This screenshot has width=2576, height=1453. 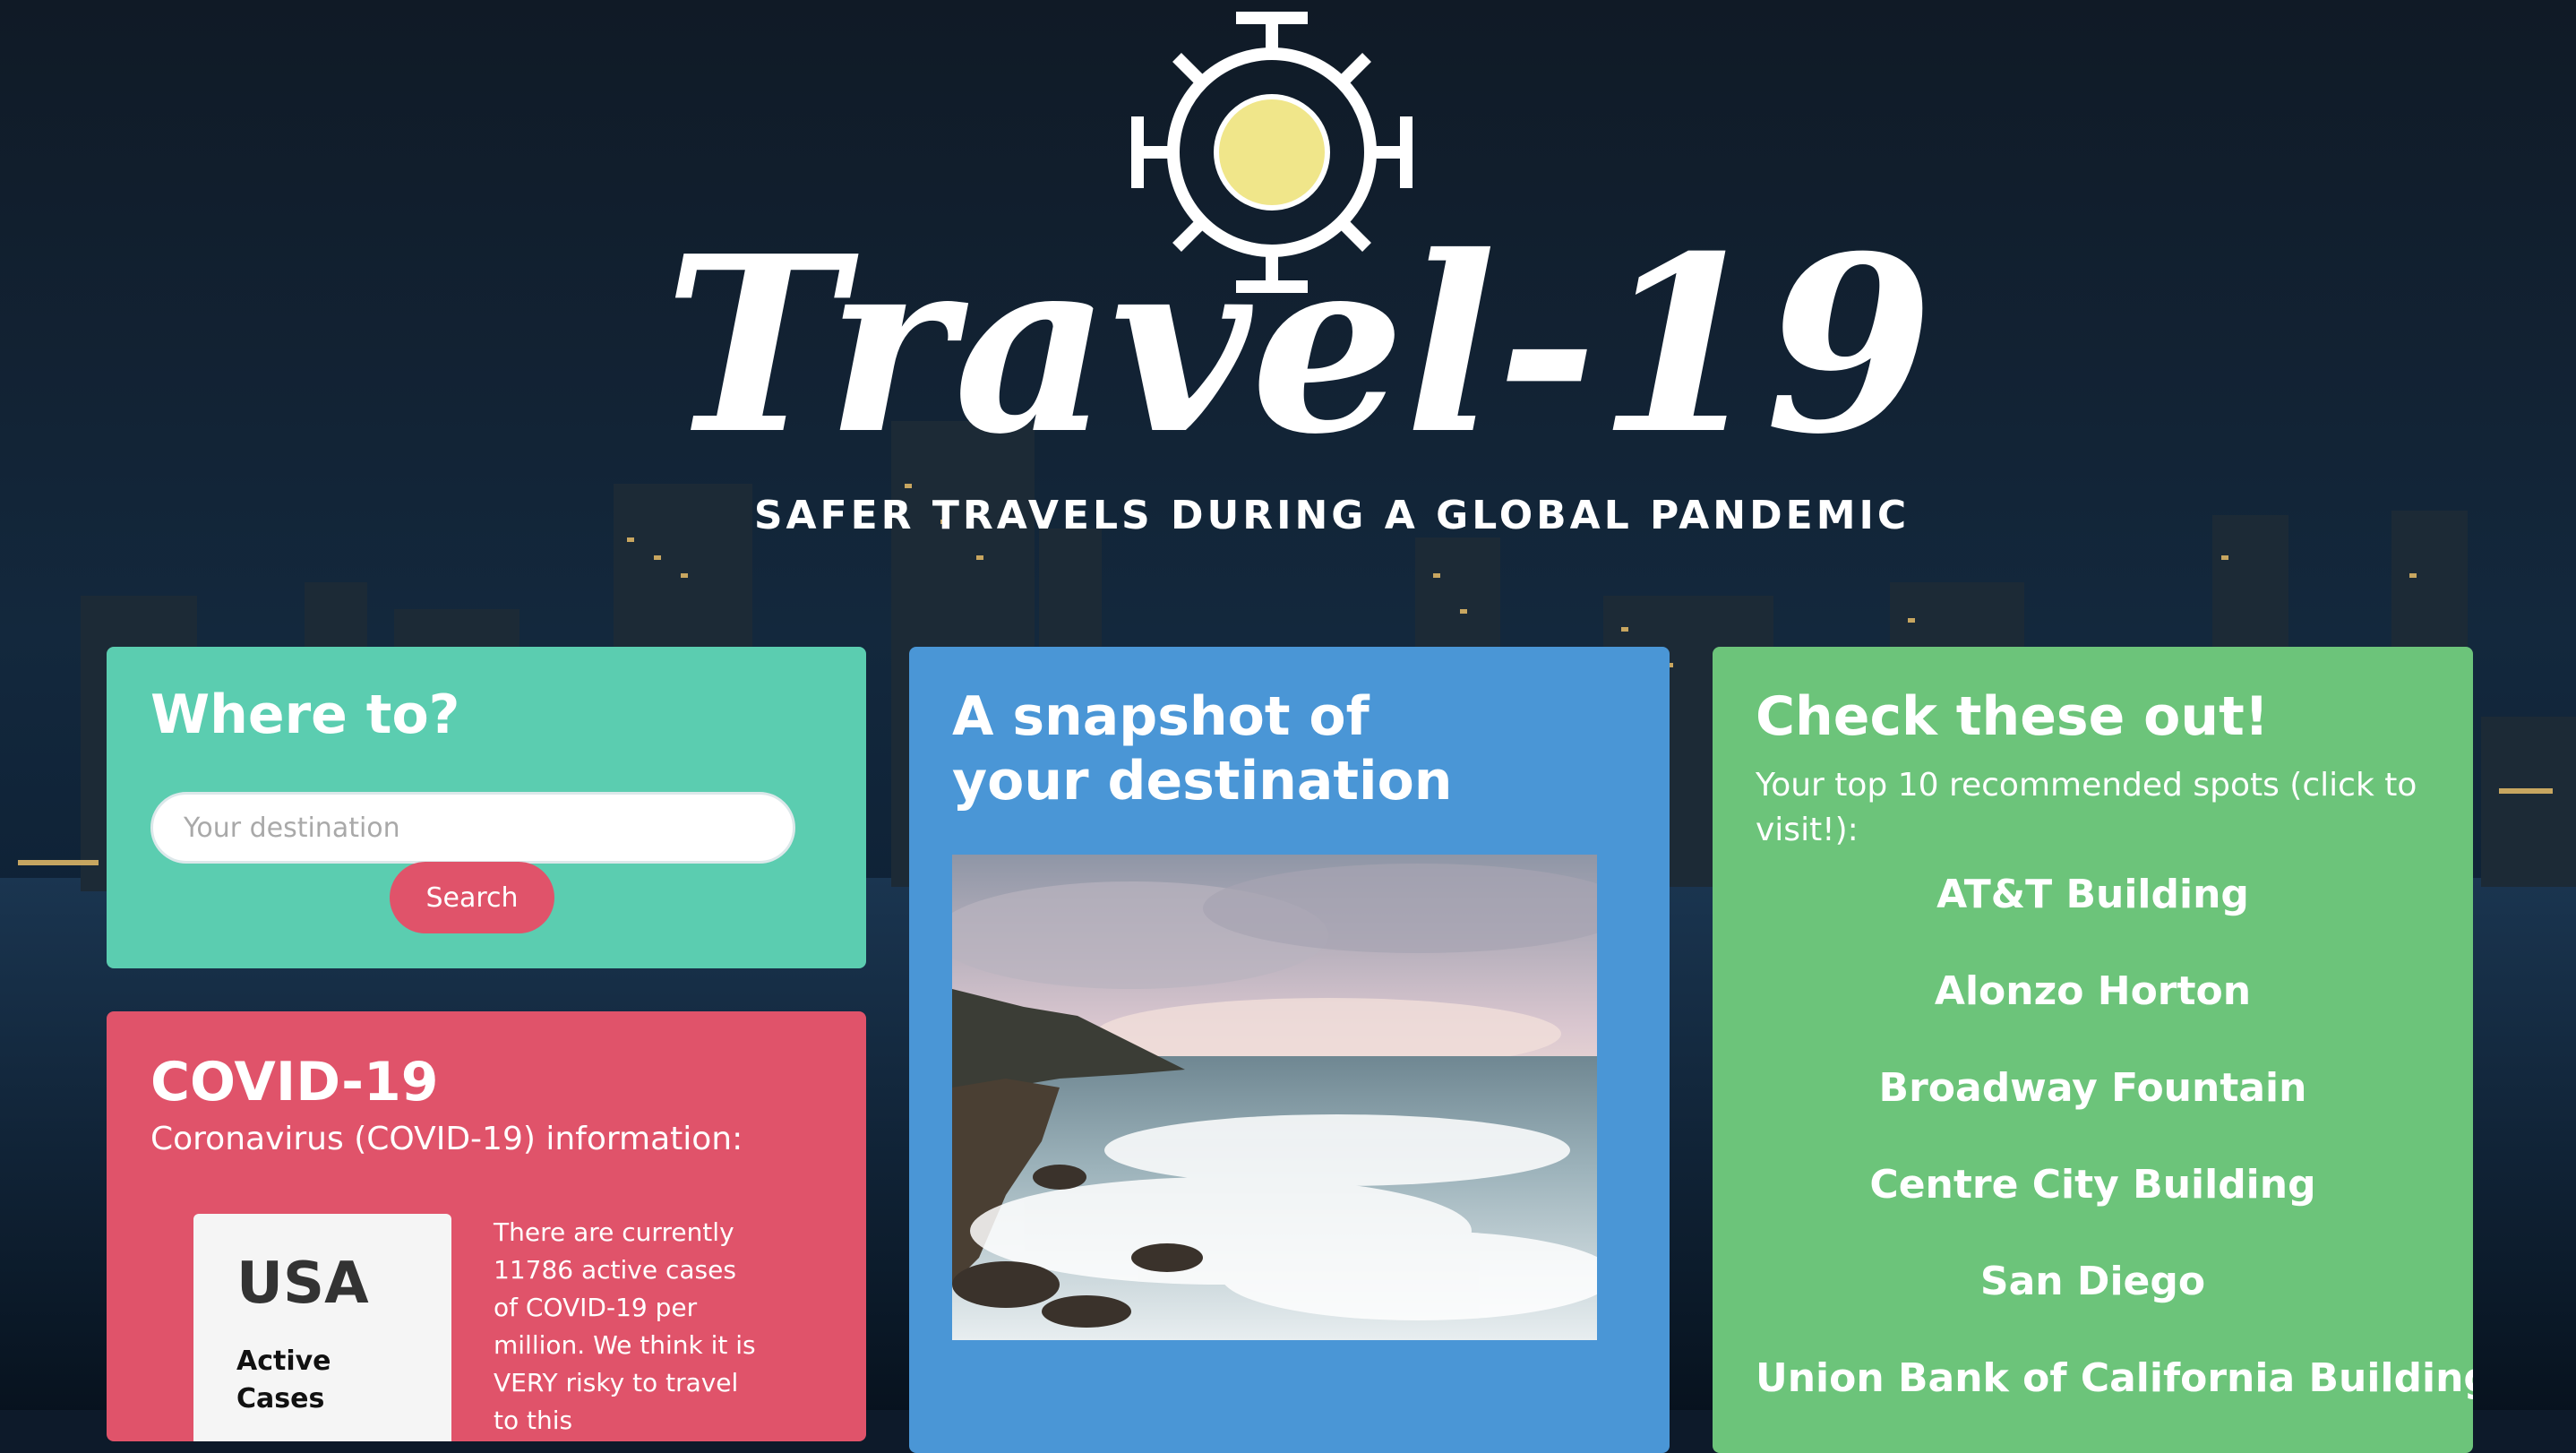 What do you see at coordinates (2114, 1379) in the screenshot?
I see `recommendation-item: Union Bank of California Building` at bounding box center [2114, 1379].